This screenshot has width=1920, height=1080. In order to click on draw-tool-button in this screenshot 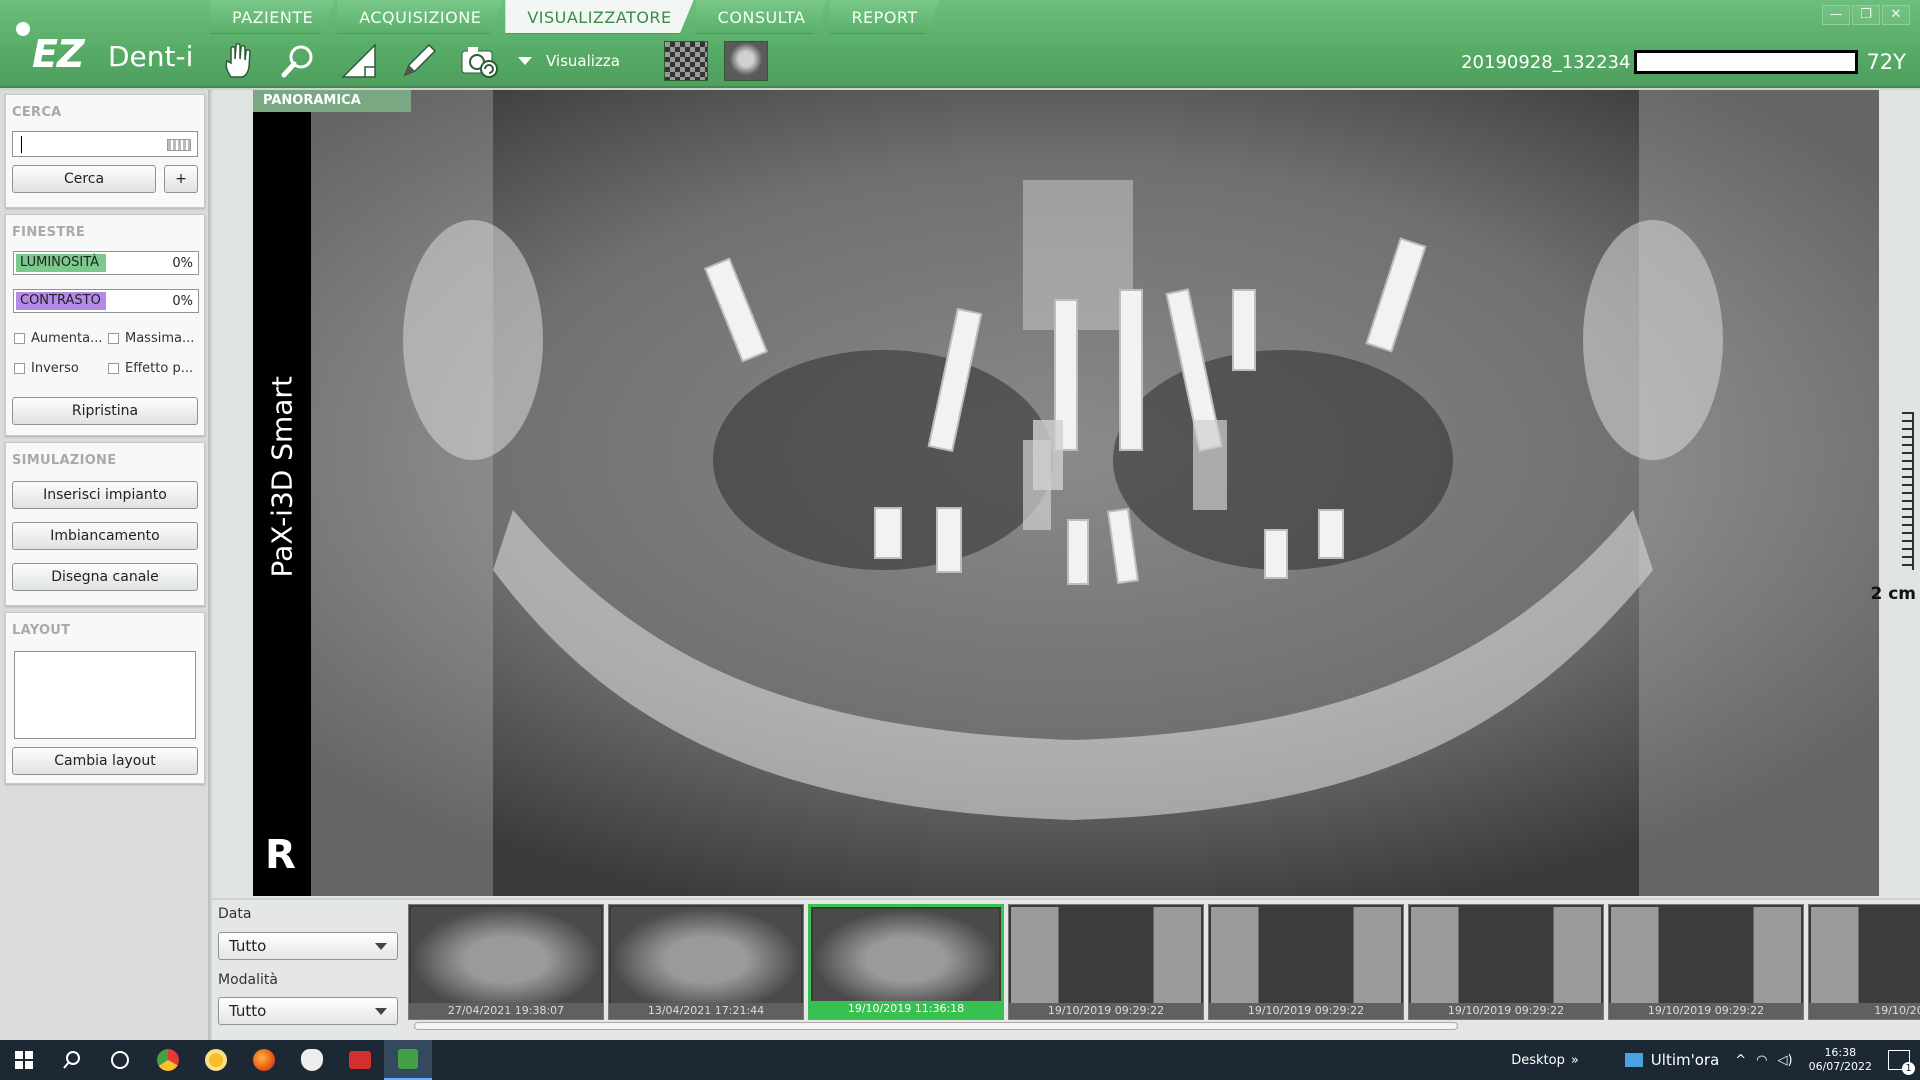, I will do `click(419, 61)`.